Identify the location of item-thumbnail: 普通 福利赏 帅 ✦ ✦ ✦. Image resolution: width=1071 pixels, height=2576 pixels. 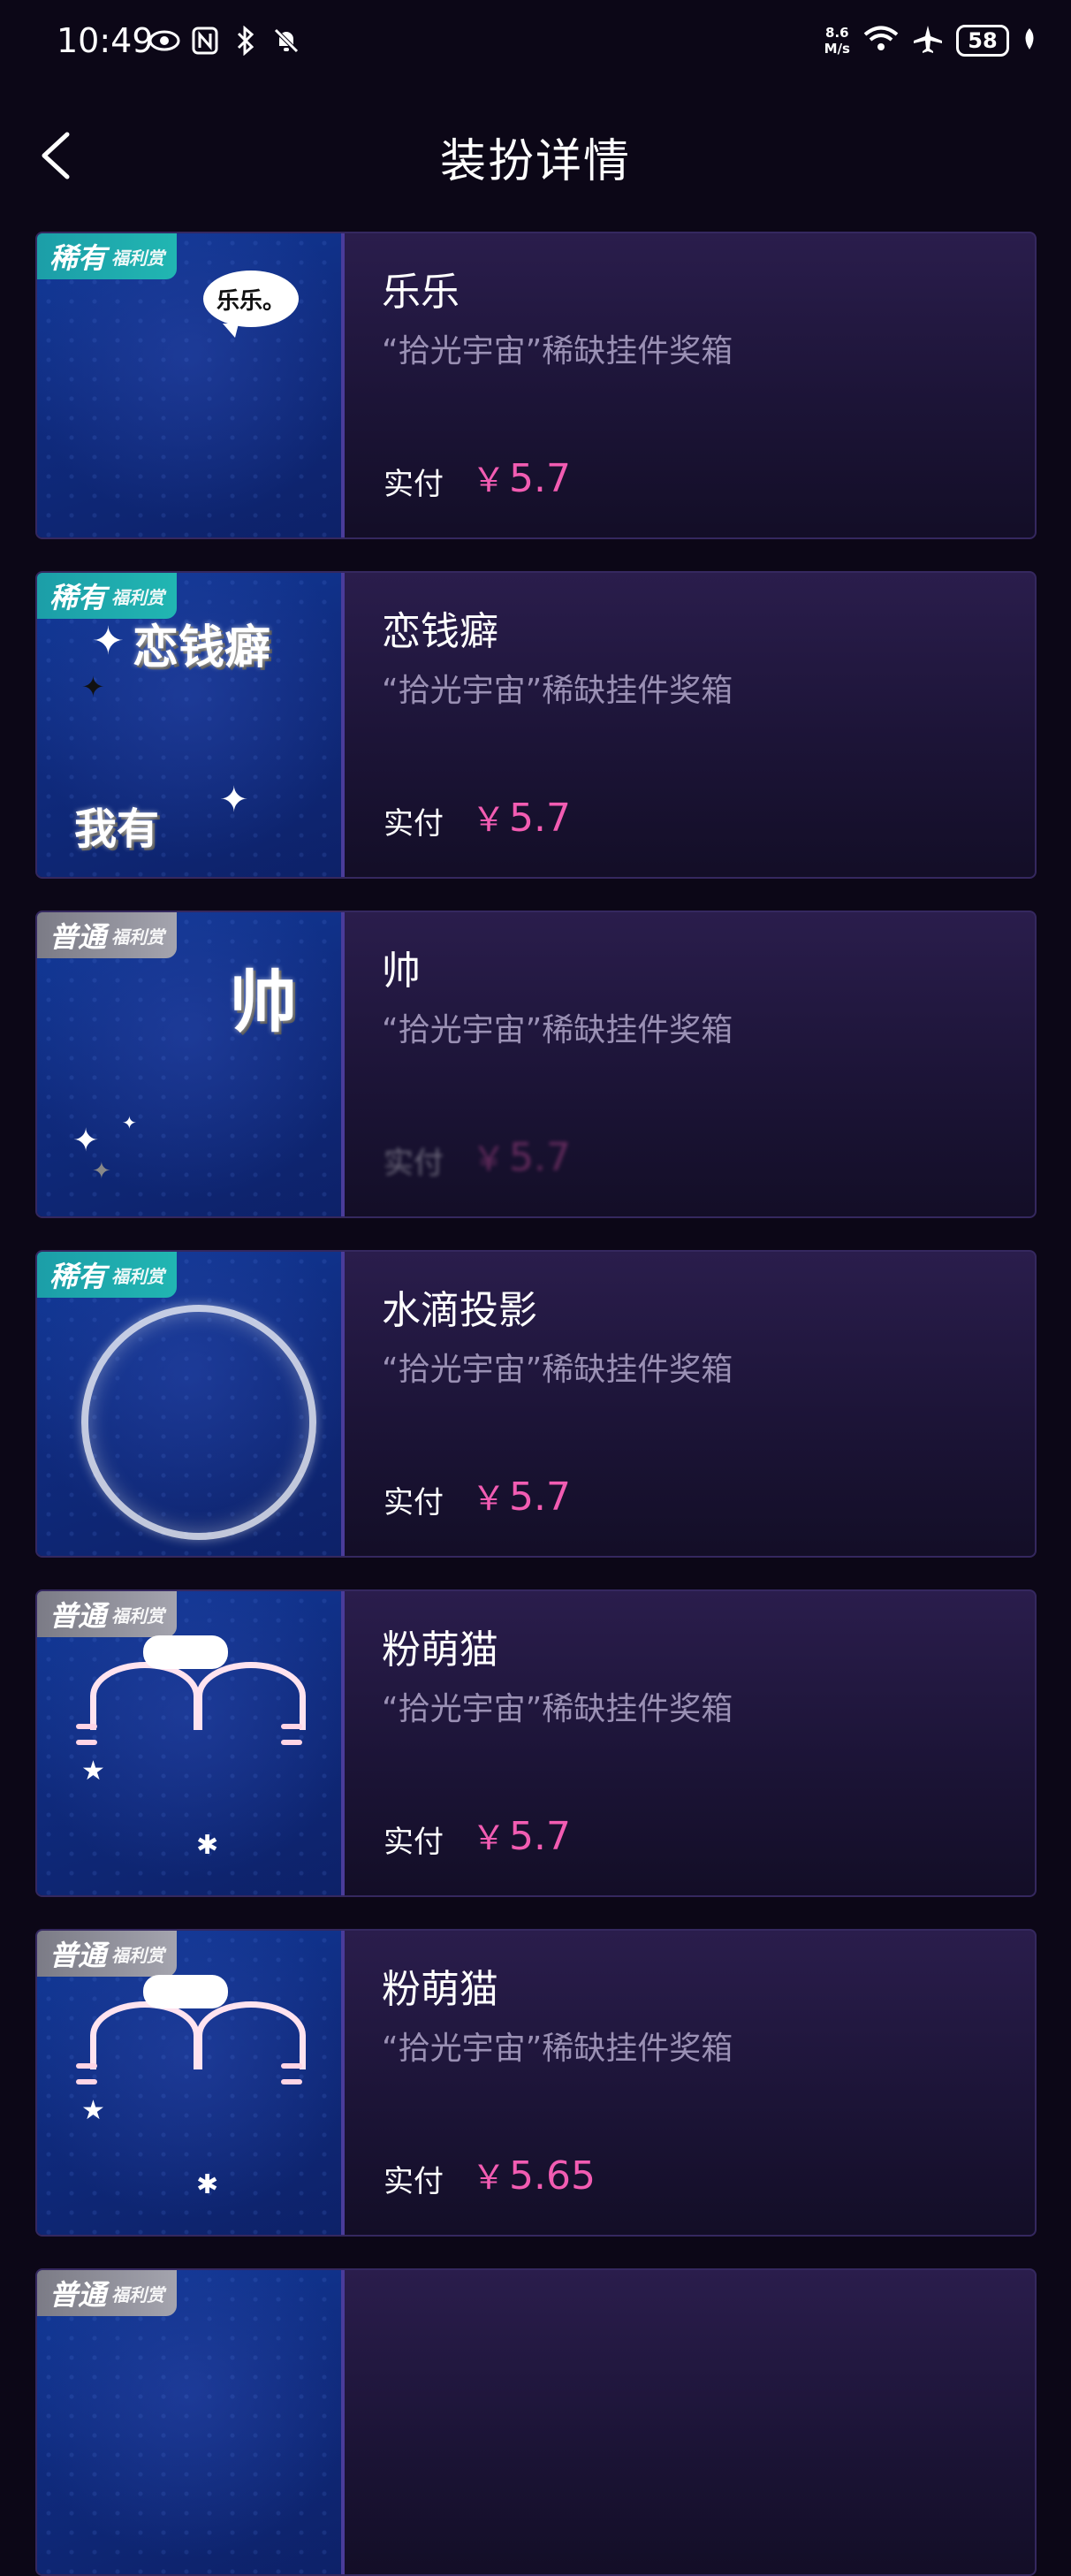
(191, 1064).